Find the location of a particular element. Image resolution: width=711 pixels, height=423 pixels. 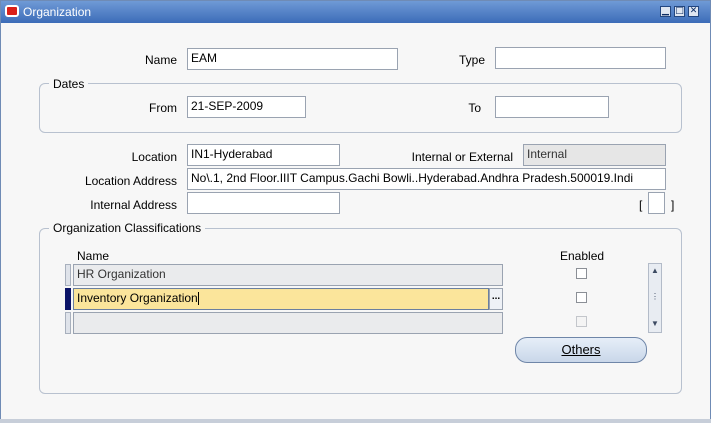

background-desktop is located at coordinates (355, 421).